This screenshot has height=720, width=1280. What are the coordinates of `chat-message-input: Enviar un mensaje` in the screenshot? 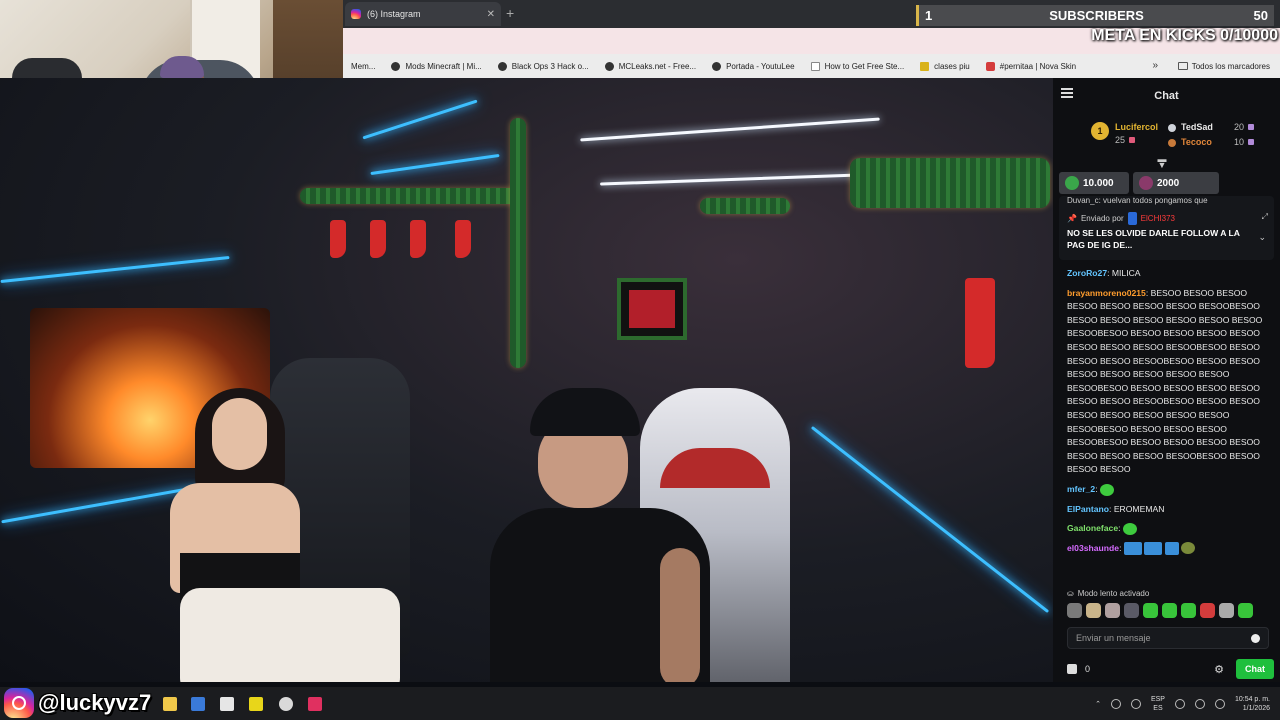 It's located at (1168, 638).